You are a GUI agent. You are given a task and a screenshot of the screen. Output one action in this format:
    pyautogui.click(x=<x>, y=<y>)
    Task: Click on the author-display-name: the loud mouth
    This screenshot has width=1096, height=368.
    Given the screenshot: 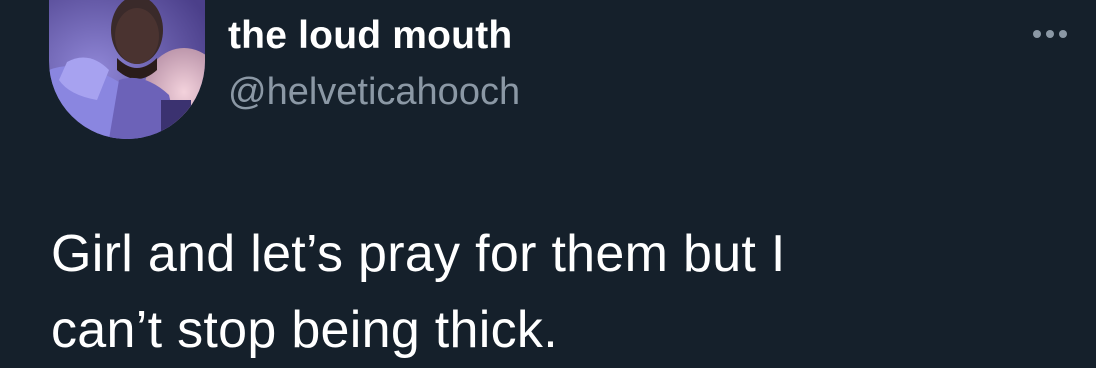 What is the action you would take?
    pyautogui.click(x=370, y=36)
    